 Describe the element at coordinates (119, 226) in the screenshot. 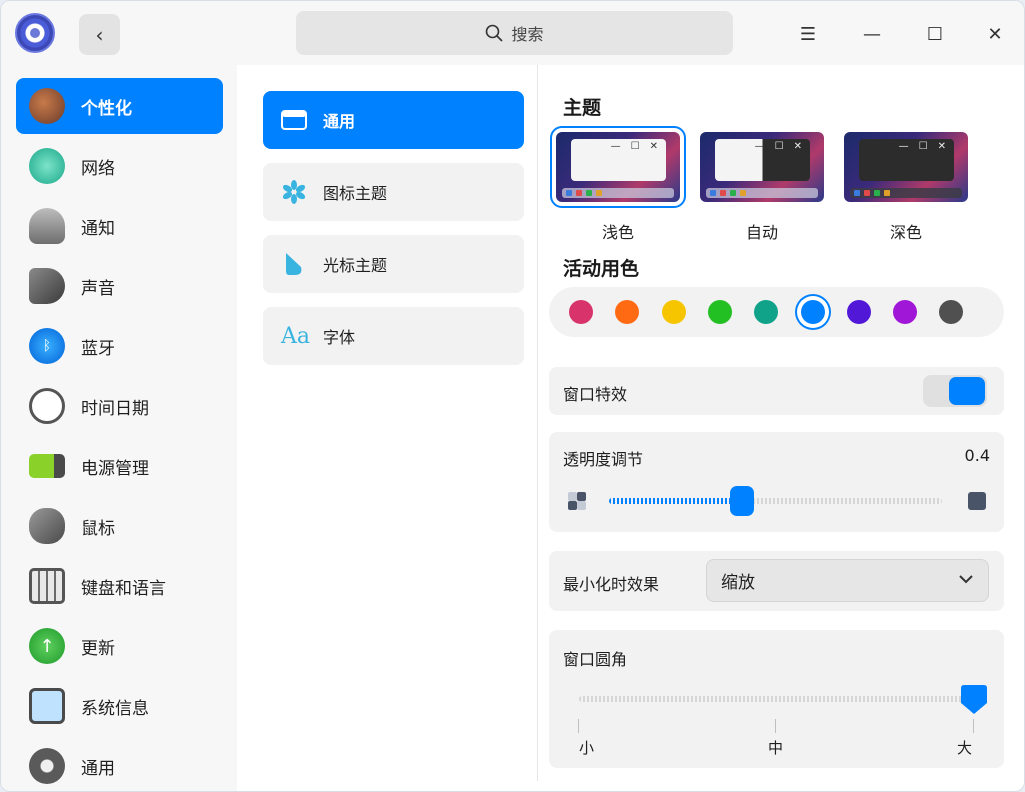

I see `sidebar-item-notification: 通知` at that location.